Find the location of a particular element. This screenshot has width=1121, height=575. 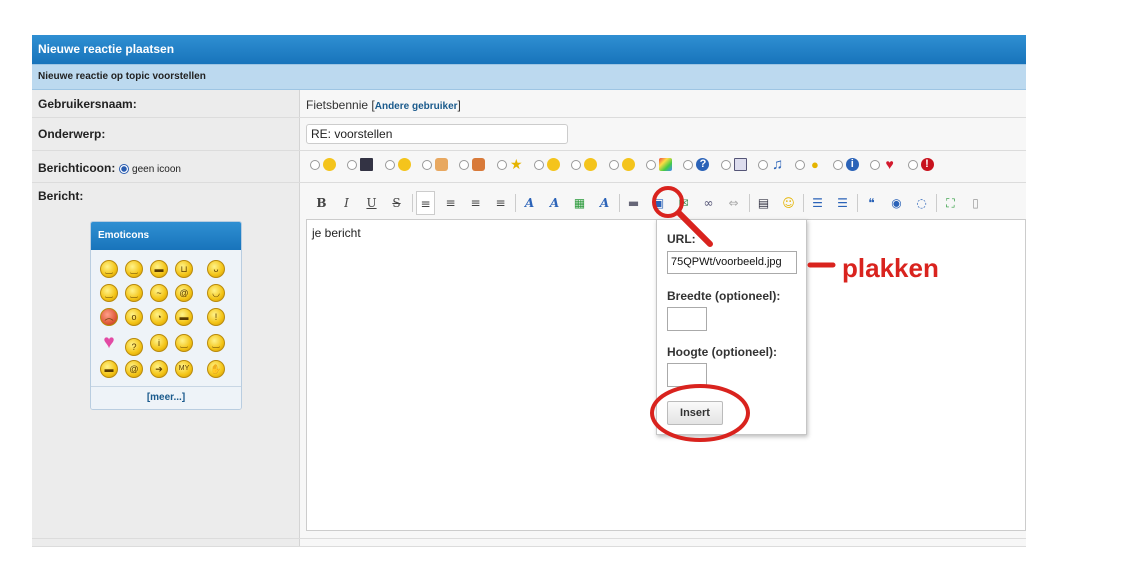

cool-emoticon-icon: ▬ is located at coordinates (159, 269).